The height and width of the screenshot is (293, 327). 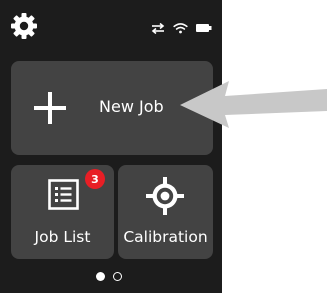 I want to click on job-count-badge: 3, so click(x=95, y=179).